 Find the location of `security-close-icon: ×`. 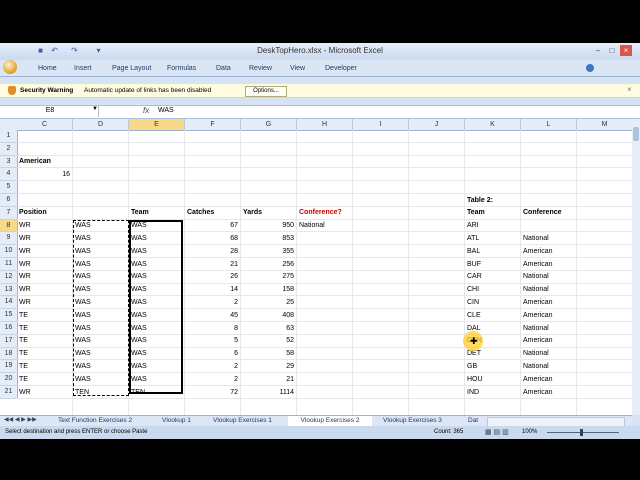

security-close-icon: × is located at coordinates (629, 89).